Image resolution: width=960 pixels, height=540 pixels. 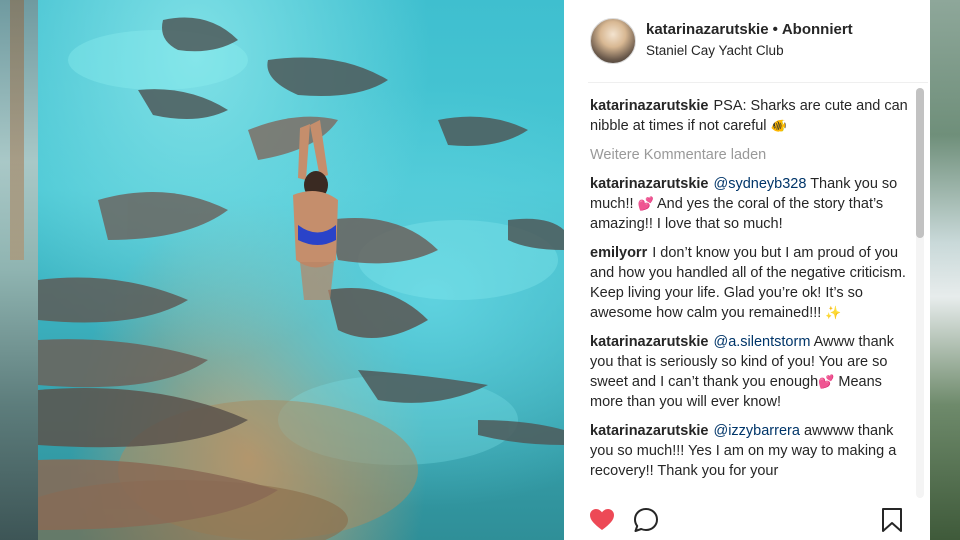 I want to click on like-button, so click(x=602, y=520).